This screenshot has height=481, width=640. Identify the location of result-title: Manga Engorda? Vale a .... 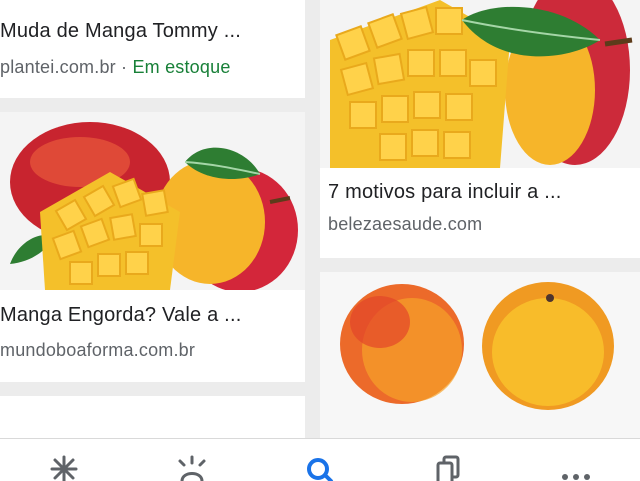
(146, 315).